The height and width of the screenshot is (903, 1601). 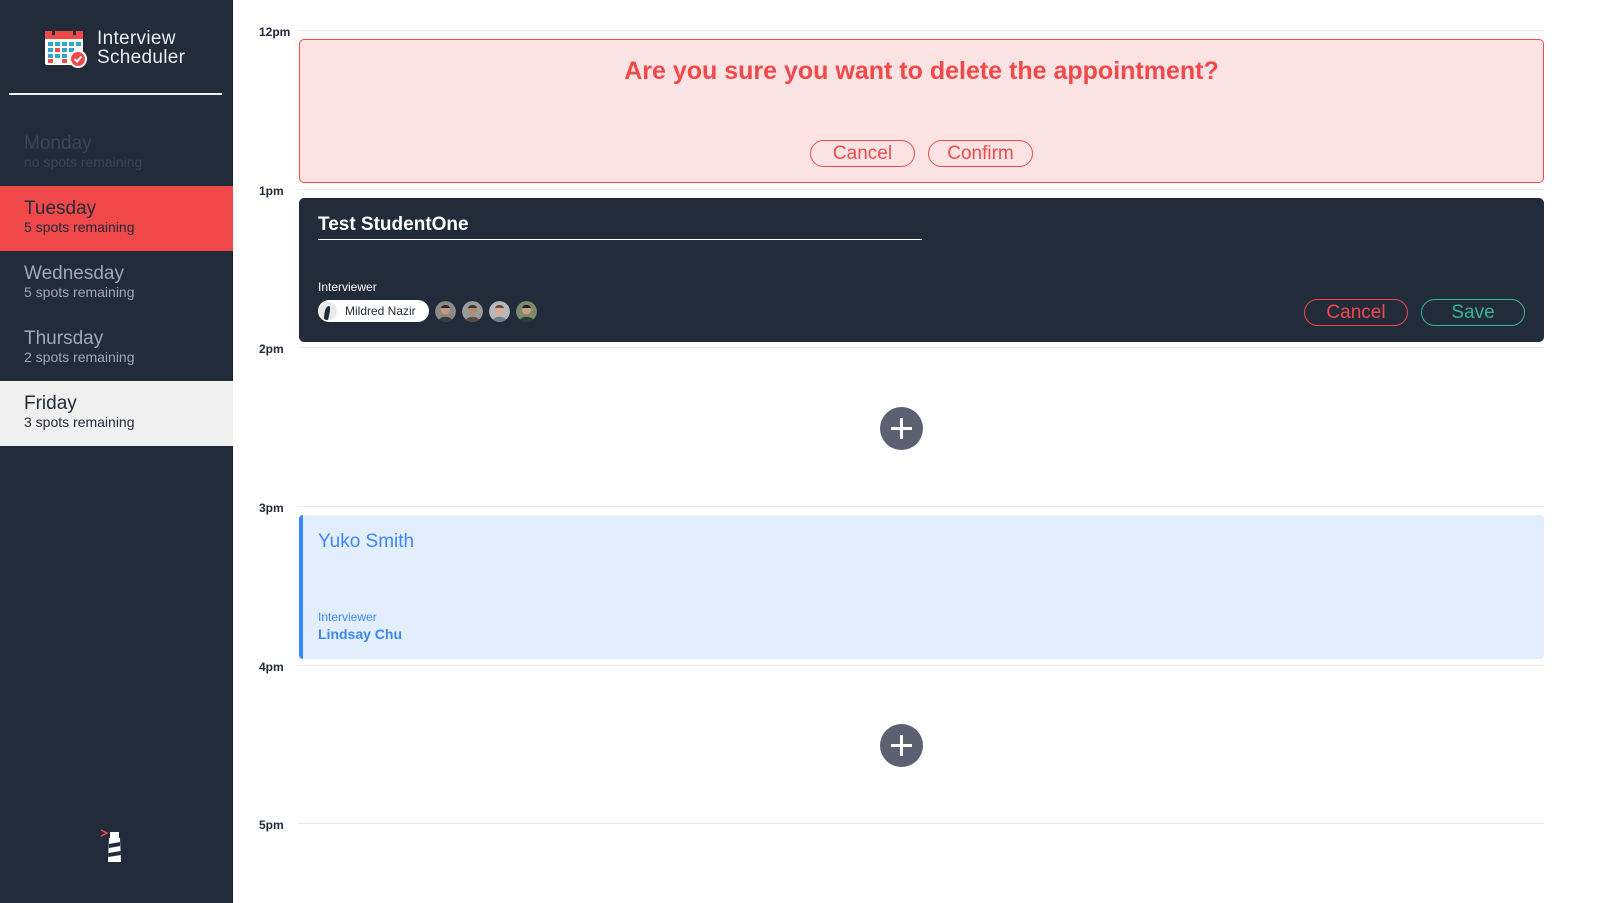 I want to click on brand: Interview Scheduler, so click(x=114, y=48).